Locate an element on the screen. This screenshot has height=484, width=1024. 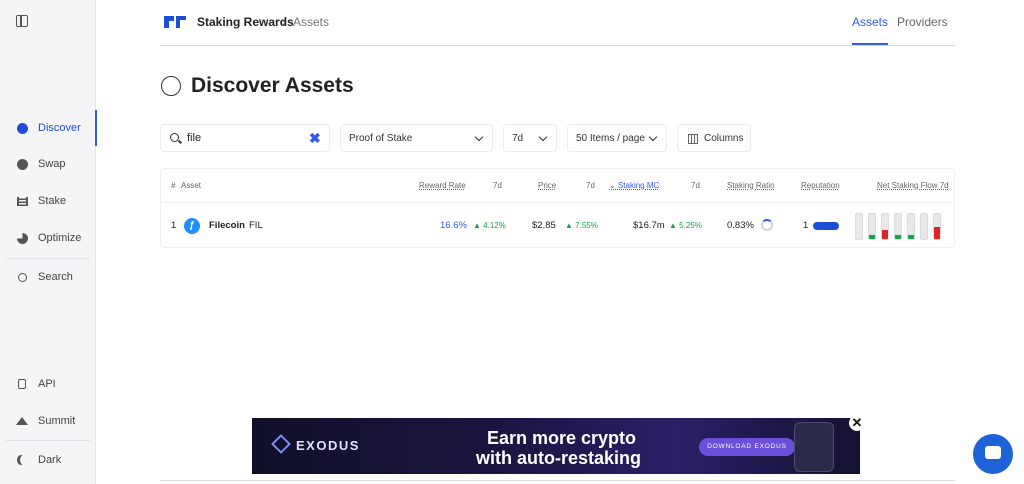
ad-headline-2: with auto-restaking is located at coordinates (559, 458).